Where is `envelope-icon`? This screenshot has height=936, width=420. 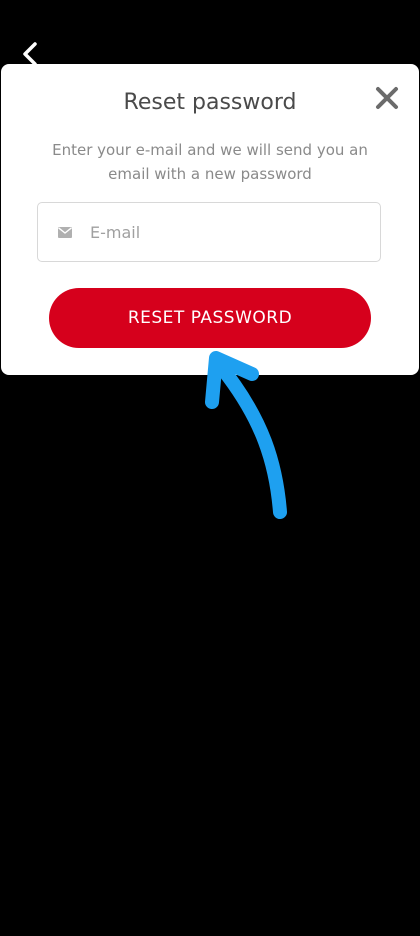 envelope-icon is located at coordinates (65, 232).